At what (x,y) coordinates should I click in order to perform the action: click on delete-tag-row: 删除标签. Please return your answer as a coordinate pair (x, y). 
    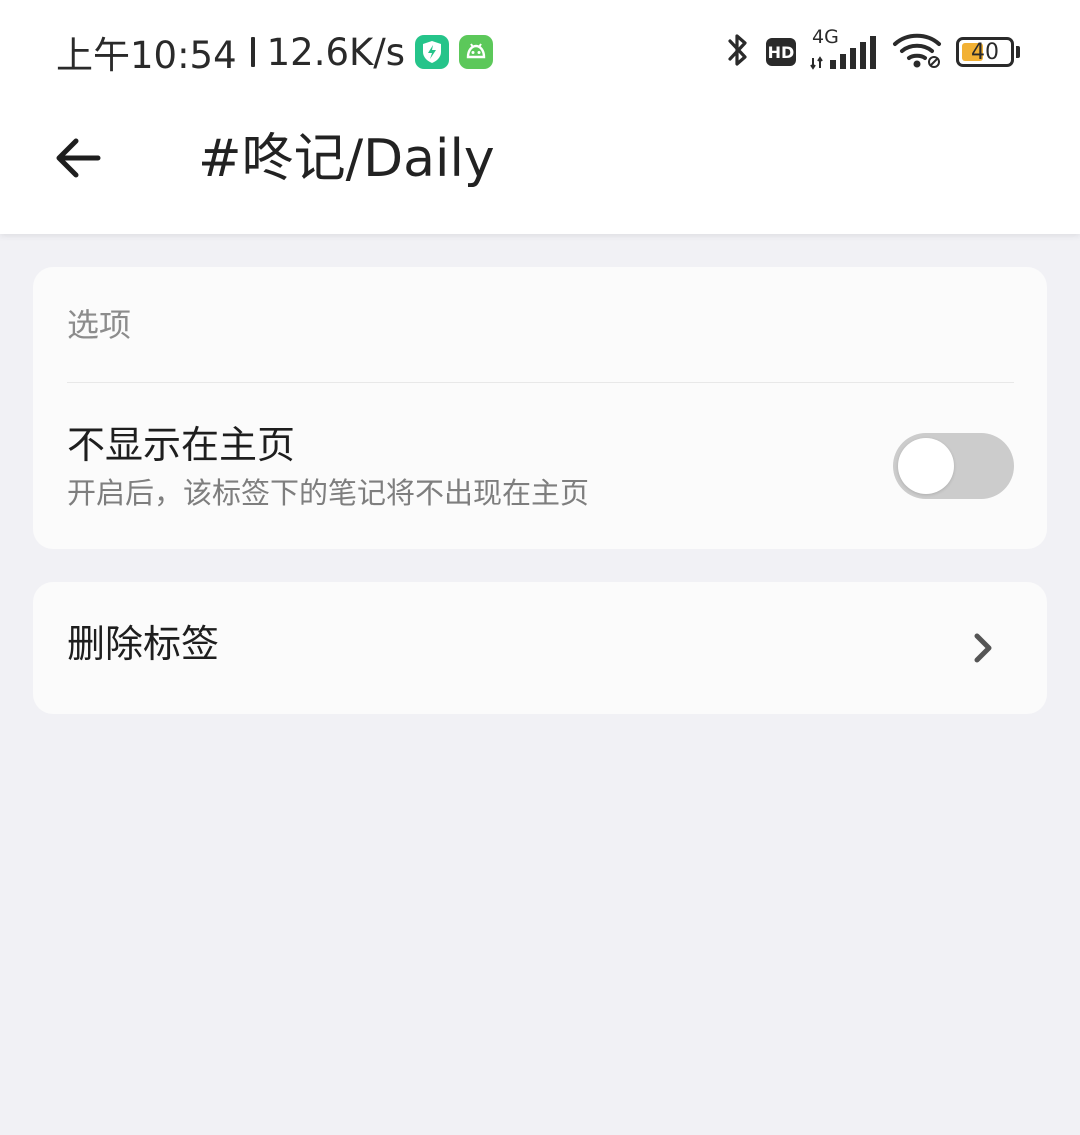
    Looking at the image, I should click on (540, 648).